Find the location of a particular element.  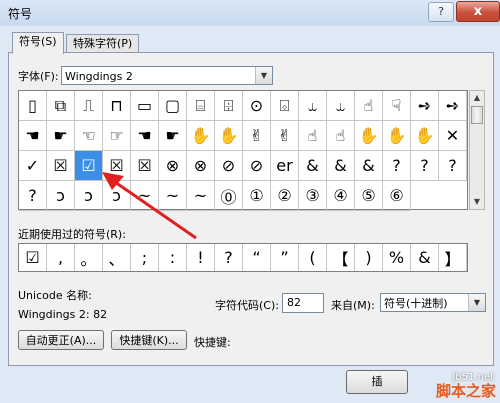

font-dropdown: Wingdings 2 ▼ is located at coordinates (167, 75).